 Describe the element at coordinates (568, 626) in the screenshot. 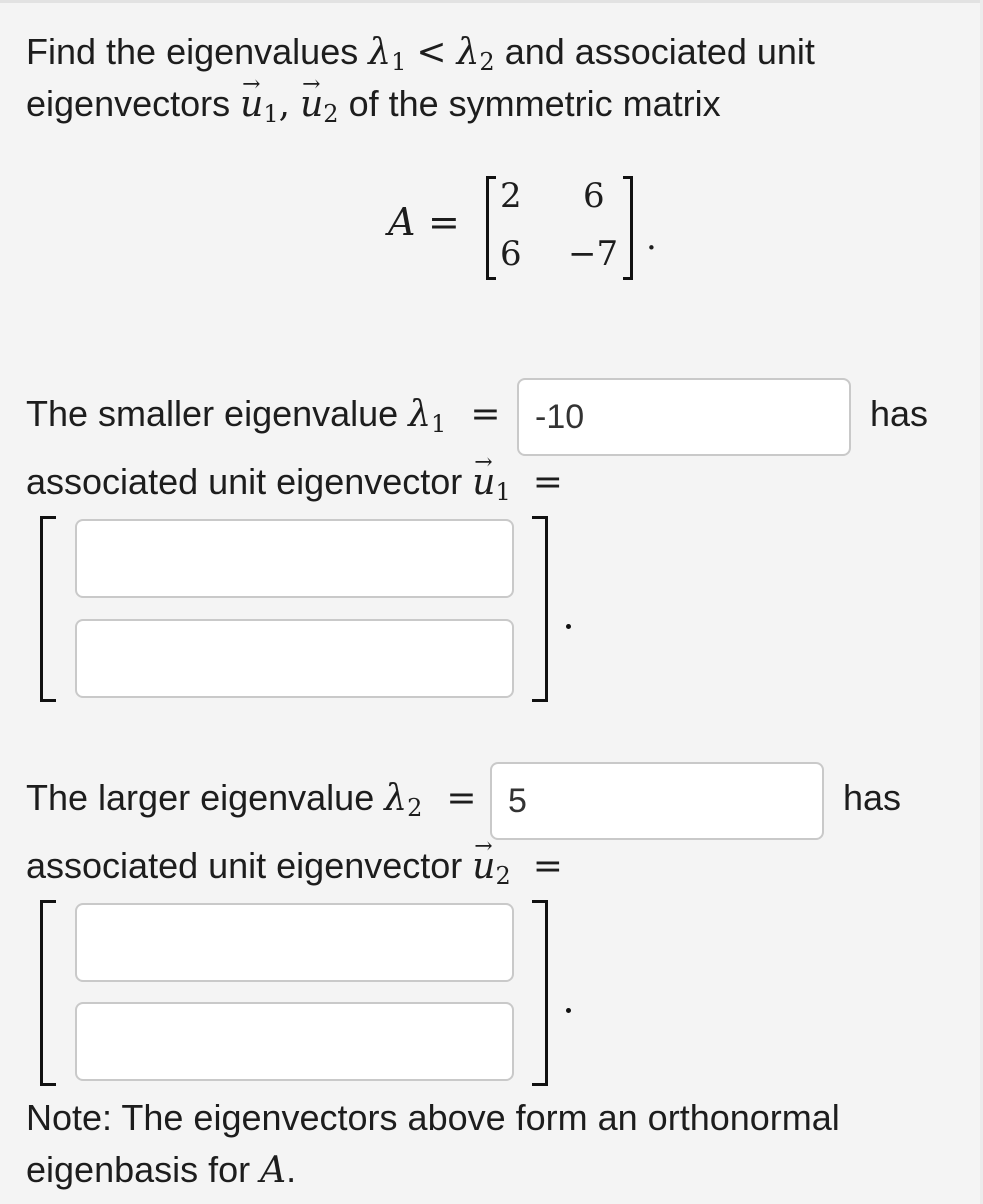

I see `u1-period` at that location.